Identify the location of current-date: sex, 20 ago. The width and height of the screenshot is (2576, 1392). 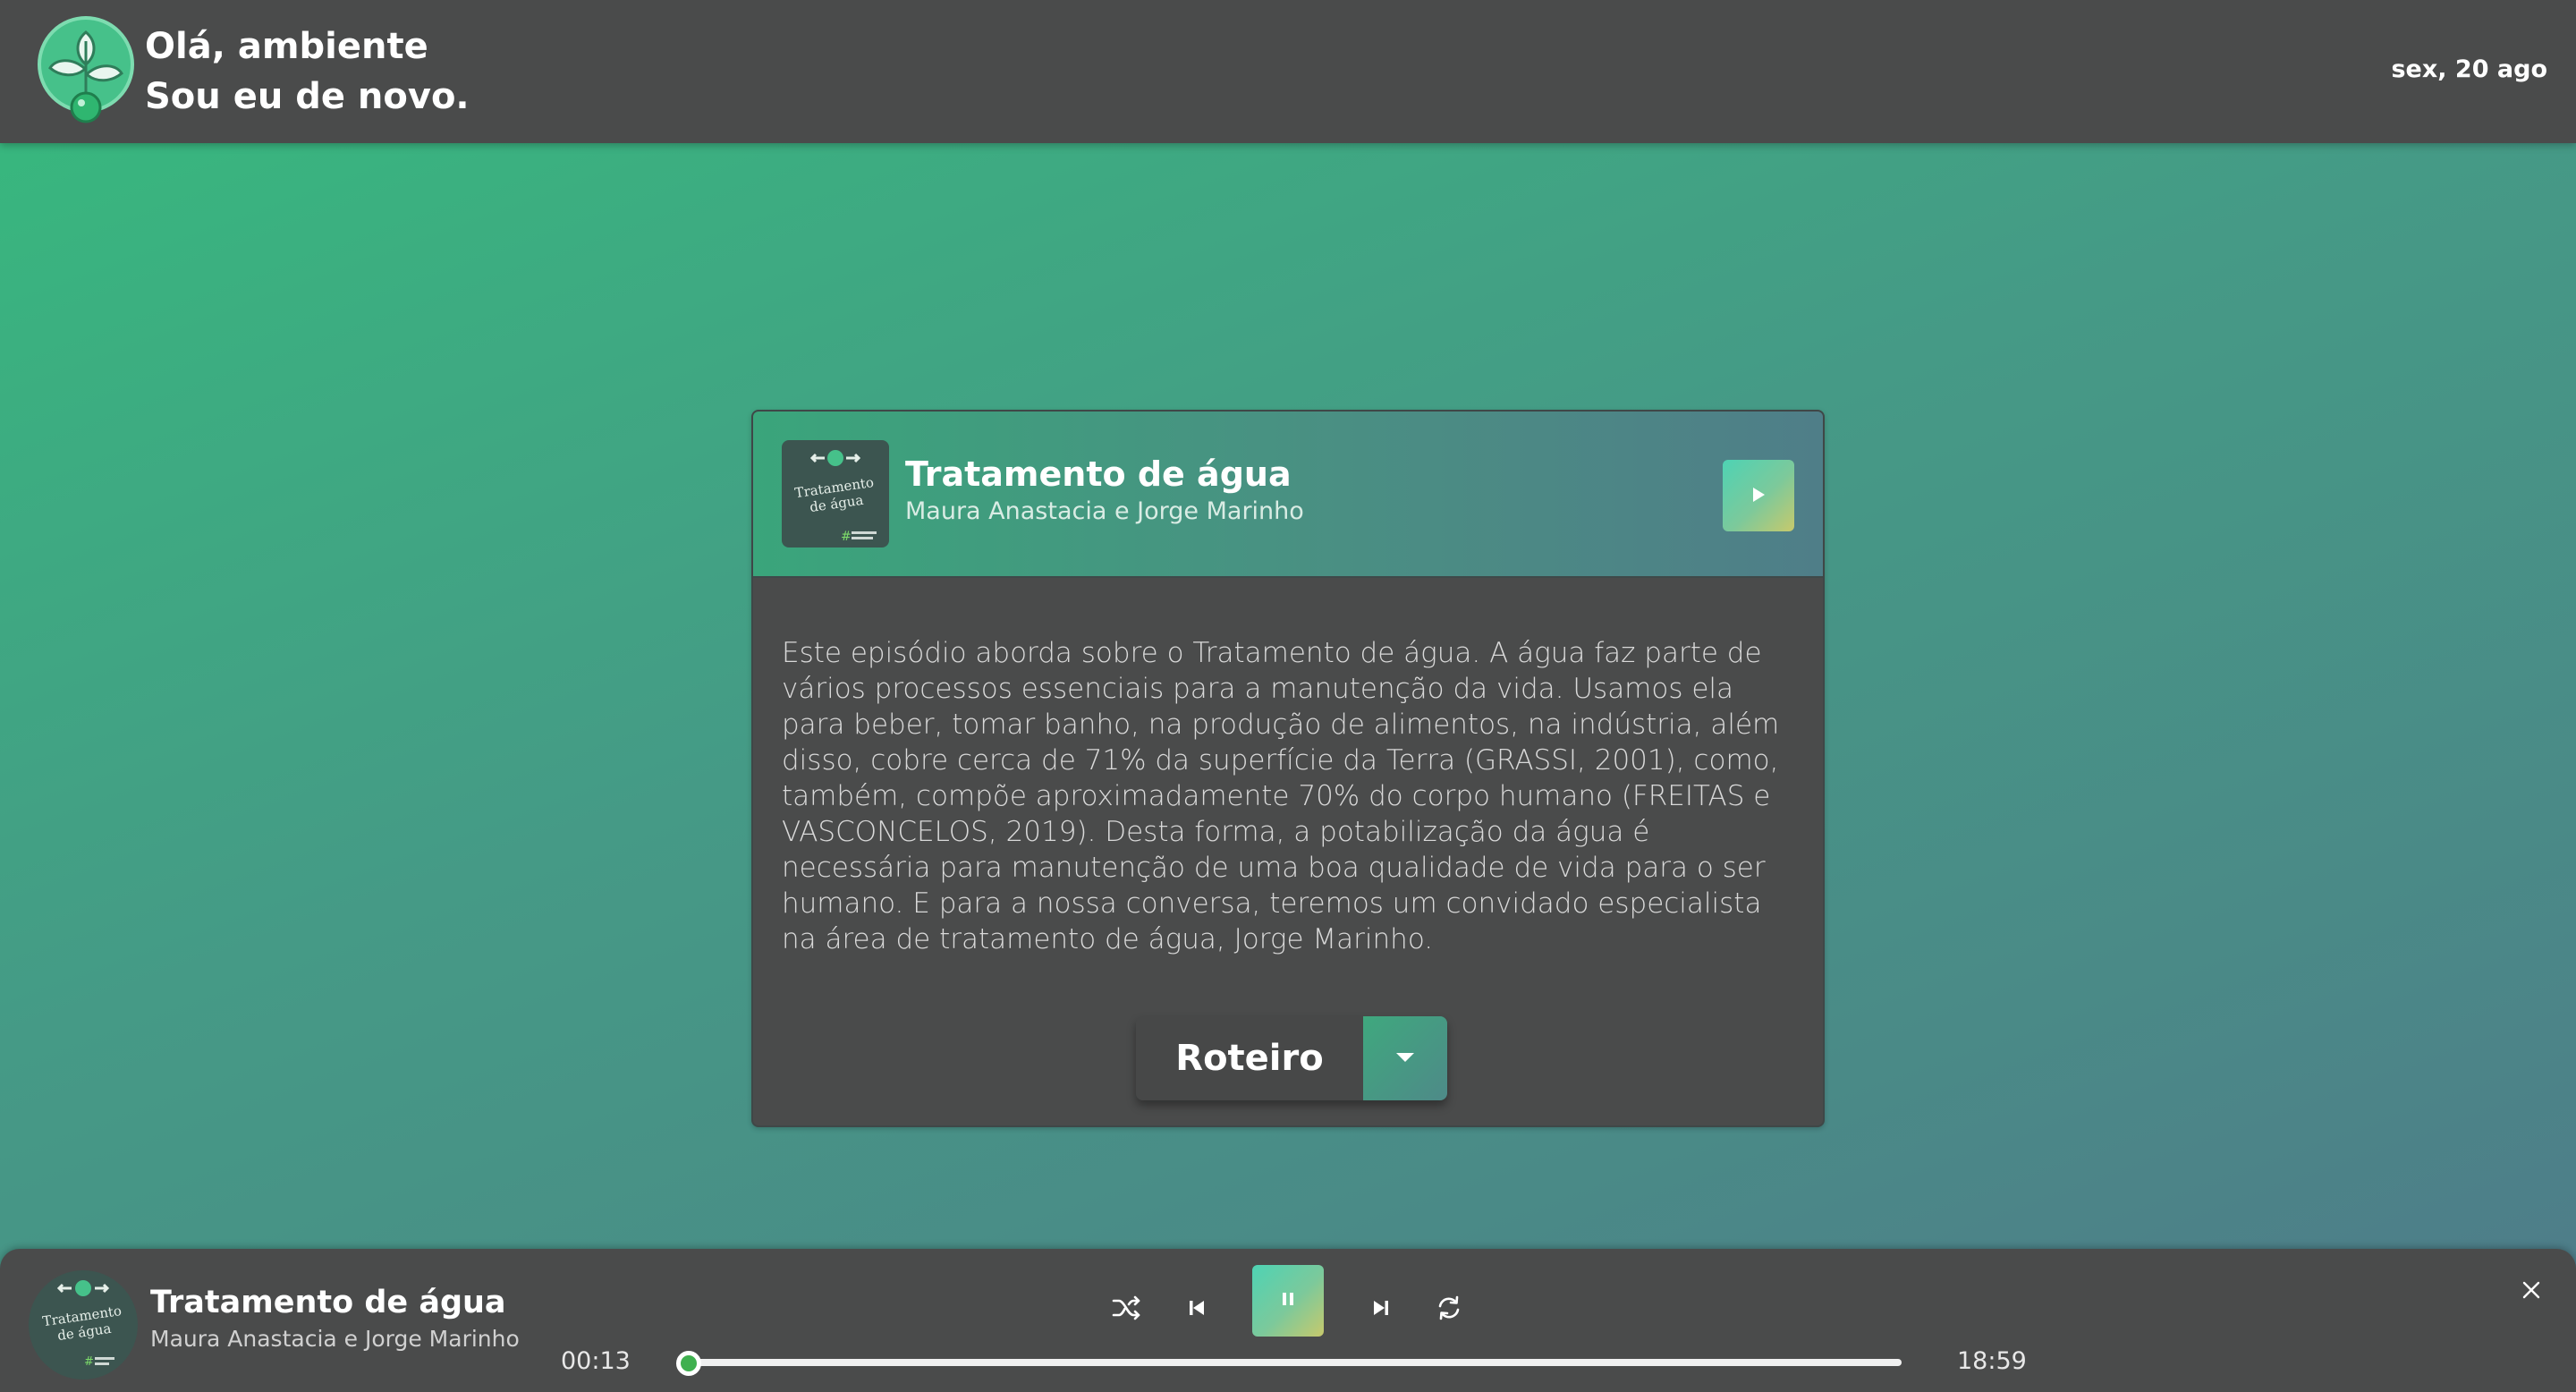
(2469, 69).